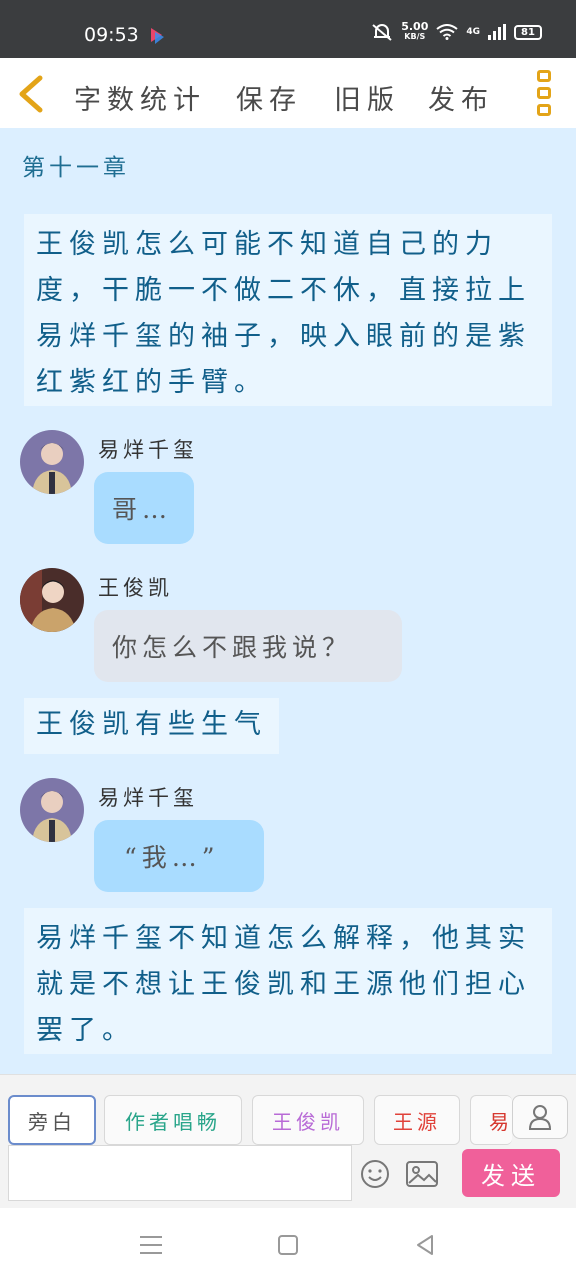 The image size is (576, 1280). I want to click on home-icon, so click(288, 1245).